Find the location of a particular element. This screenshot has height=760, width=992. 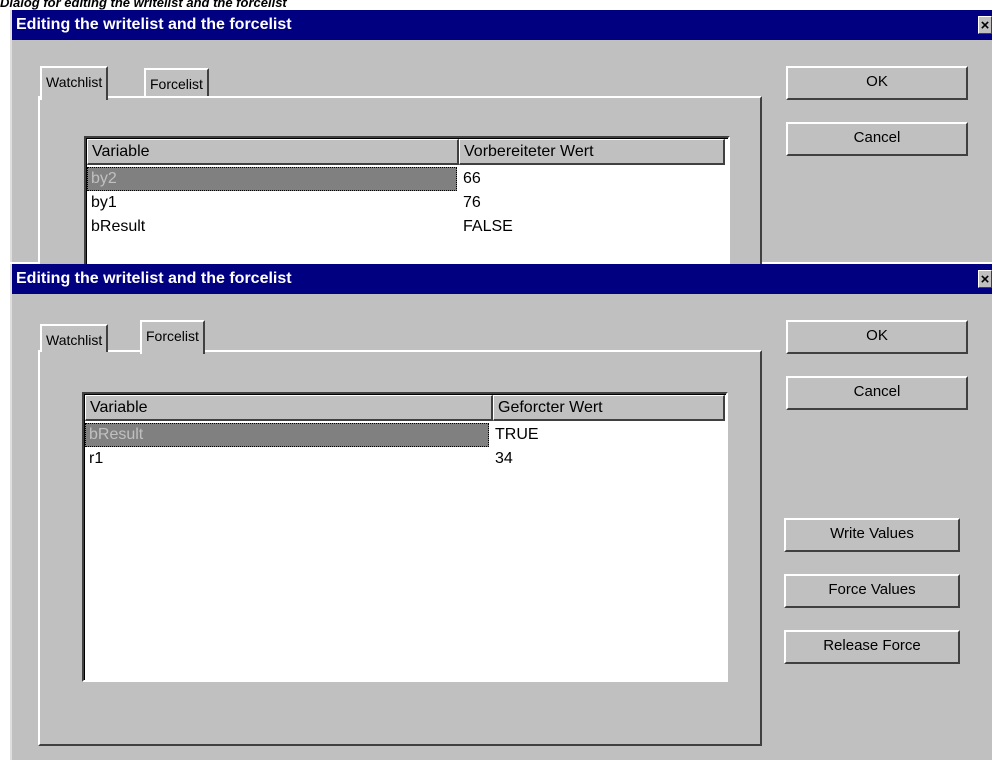

value-cell: 76 is located at coordinates (472, 202).